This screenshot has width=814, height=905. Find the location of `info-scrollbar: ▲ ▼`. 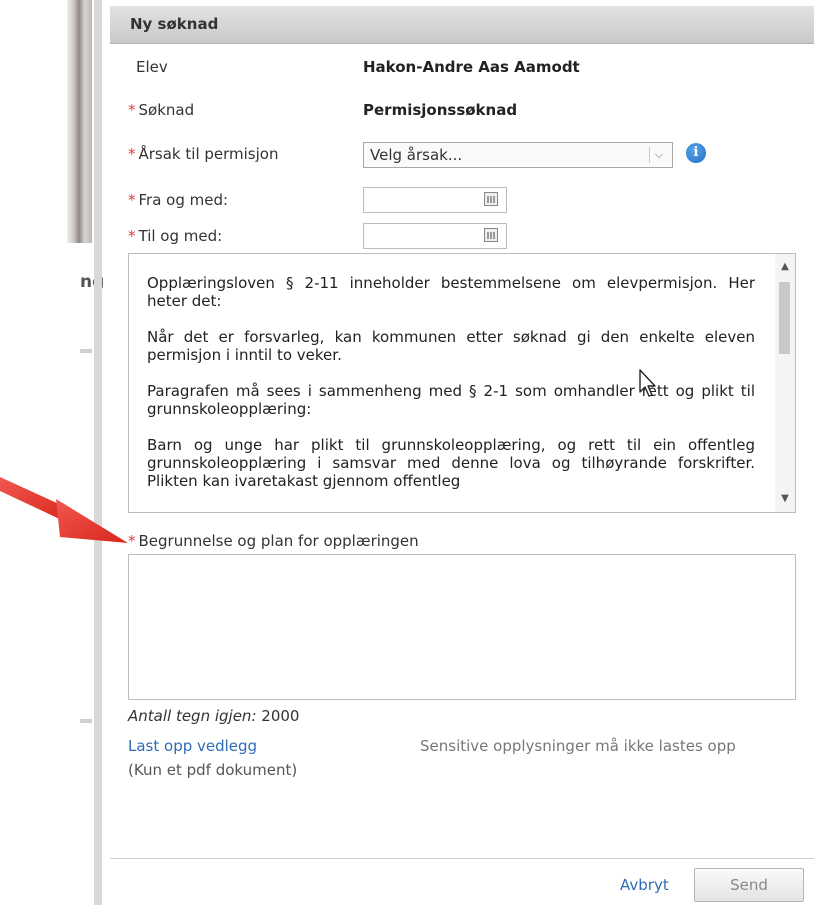

info-scrollbar: ▲ ▼ is located at coordinates (785, 383).